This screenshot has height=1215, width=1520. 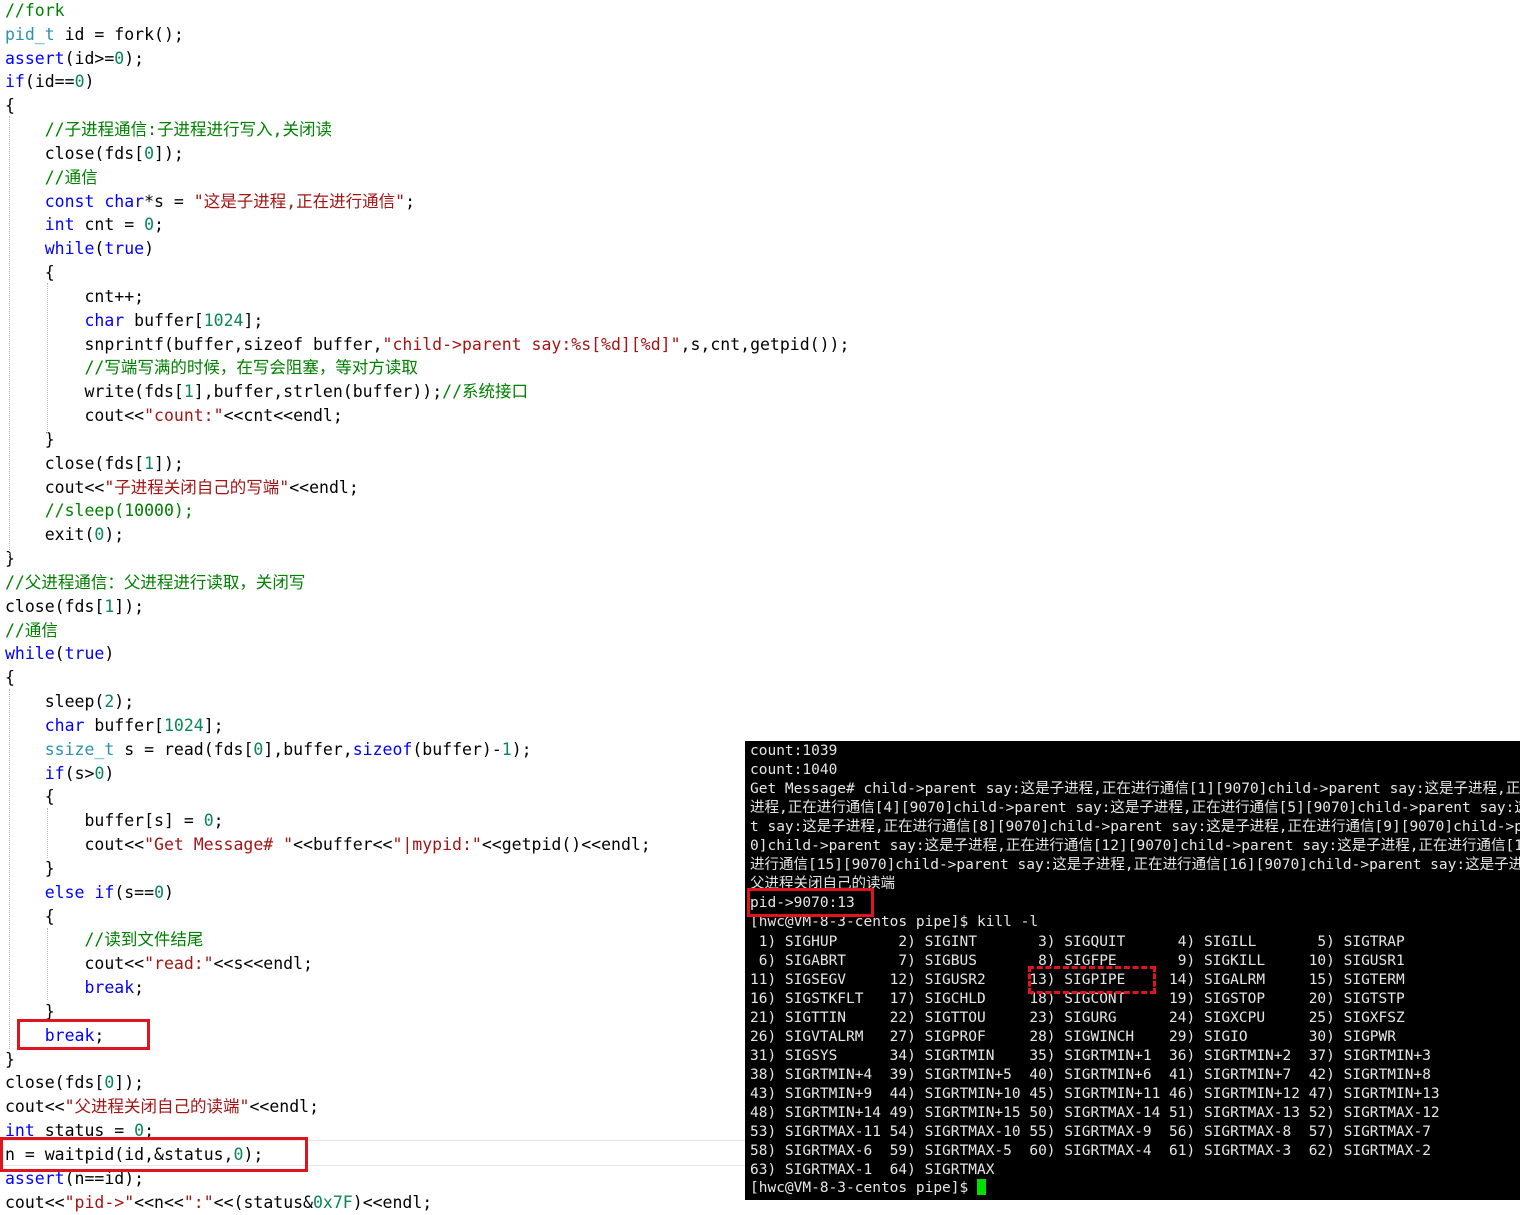 What do you see at coordinates (198, 1202) in the screenshot?
I see `code-token: ":"` at bounding box center [198, 1202].